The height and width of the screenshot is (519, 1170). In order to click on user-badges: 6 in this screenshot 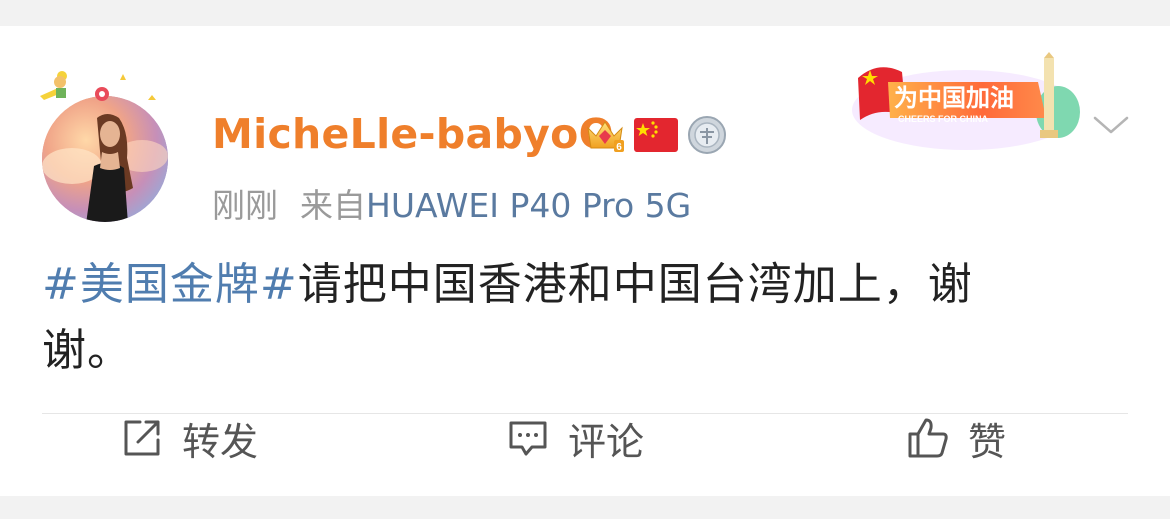, I will do `click(656, 135)`.